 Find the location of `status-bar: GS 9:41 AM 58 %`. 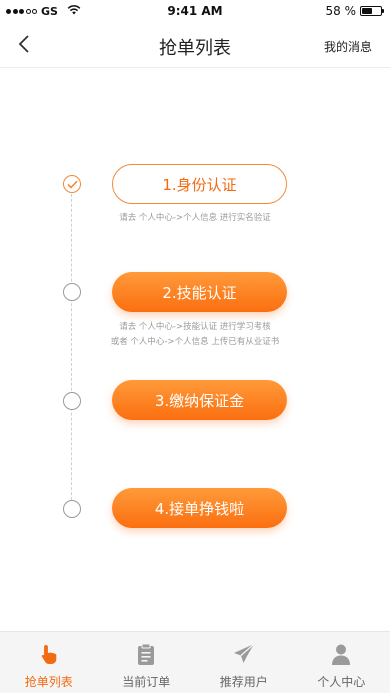

status-bar: GS 9:41 AM 58 % is located at coordinates (195, 11).